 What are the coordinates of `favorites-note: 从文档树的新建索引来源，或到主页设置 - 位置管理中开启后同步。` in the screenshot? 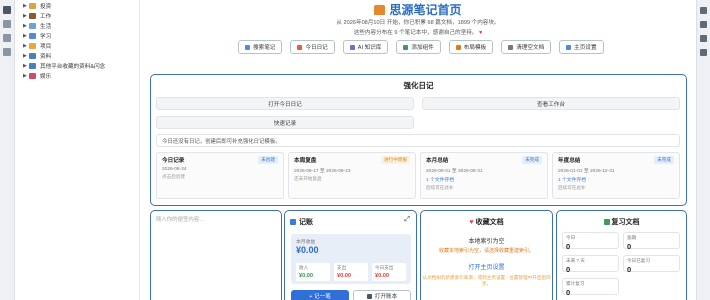 It's located at (486, 280).